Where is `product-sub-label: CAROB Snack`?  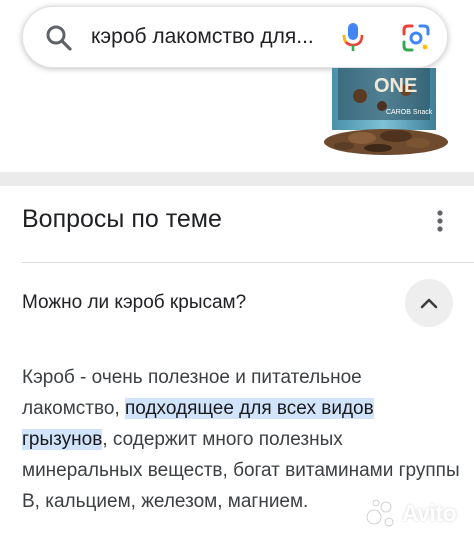 product-sub-label: CAROB Snack is located at coordinates (409, 112).